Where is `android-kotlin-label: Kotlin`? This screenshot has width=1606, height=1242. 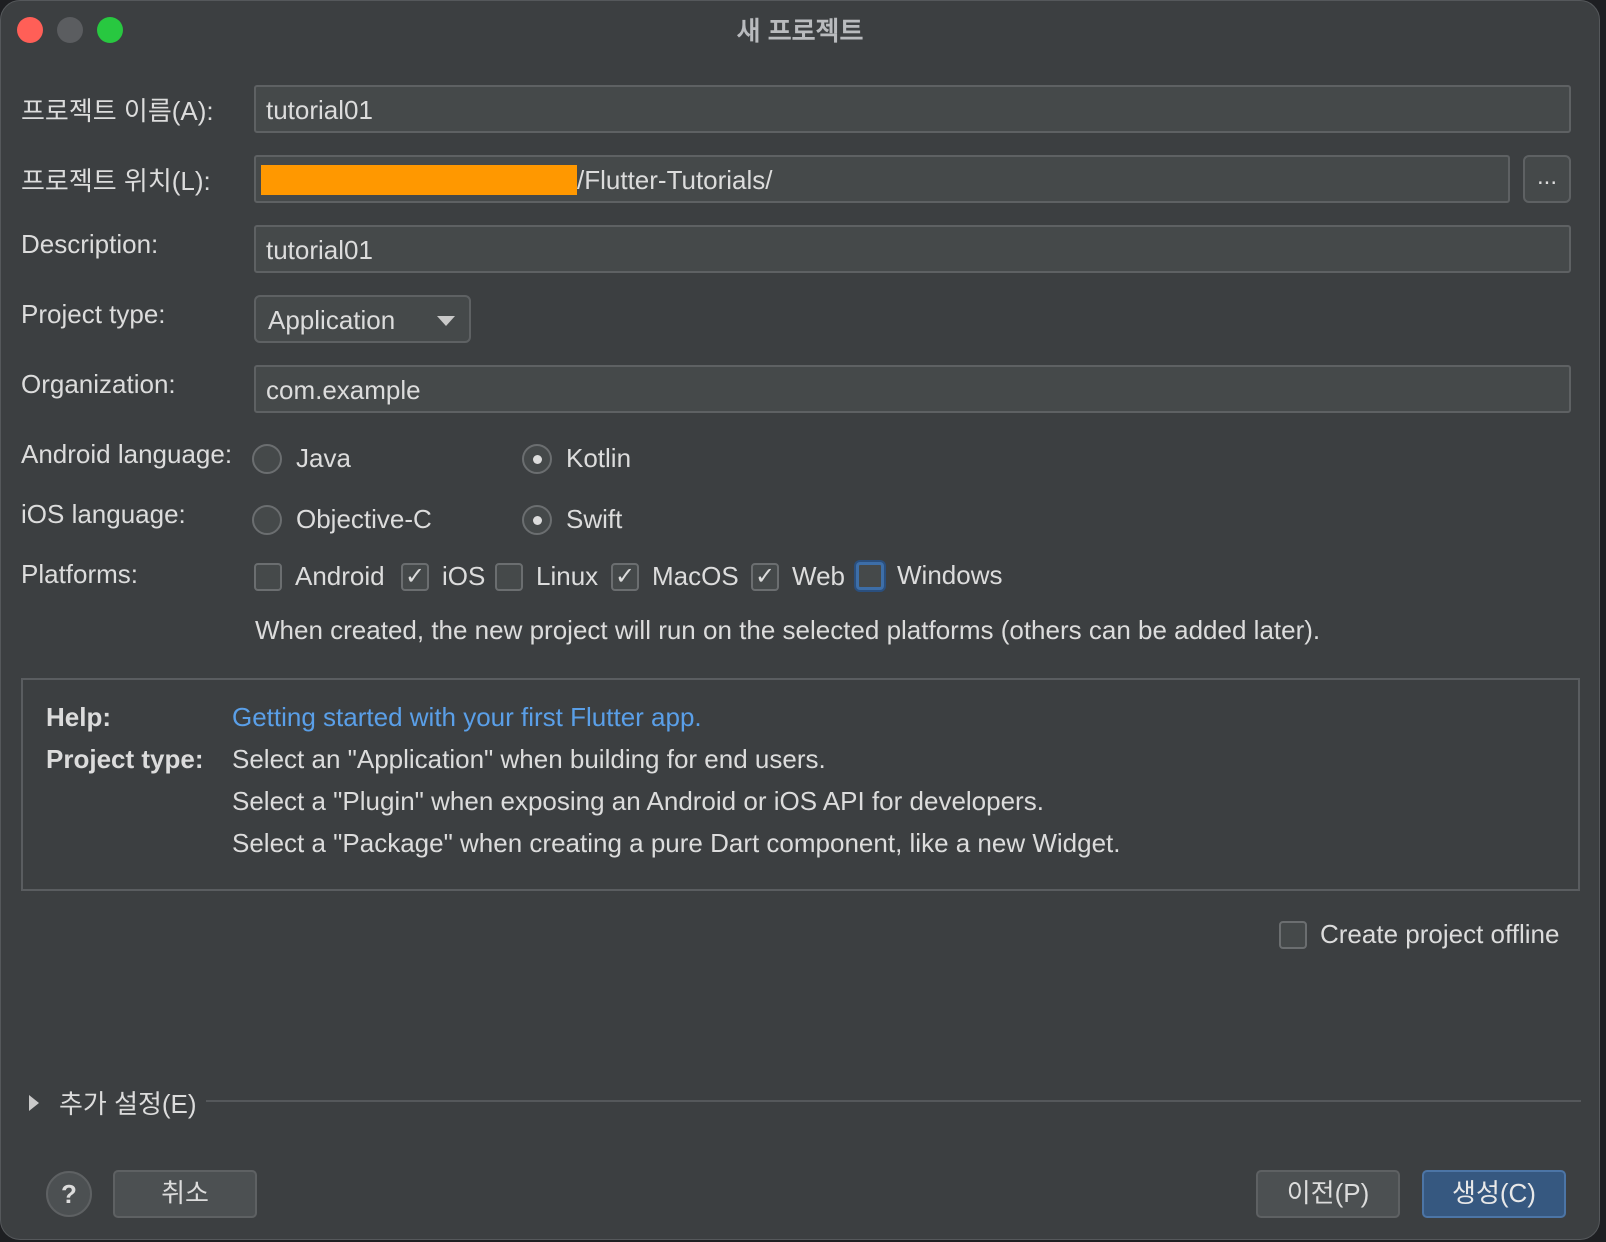
android-kotlin-label: Kotlin is located at coordinates (599, 458).